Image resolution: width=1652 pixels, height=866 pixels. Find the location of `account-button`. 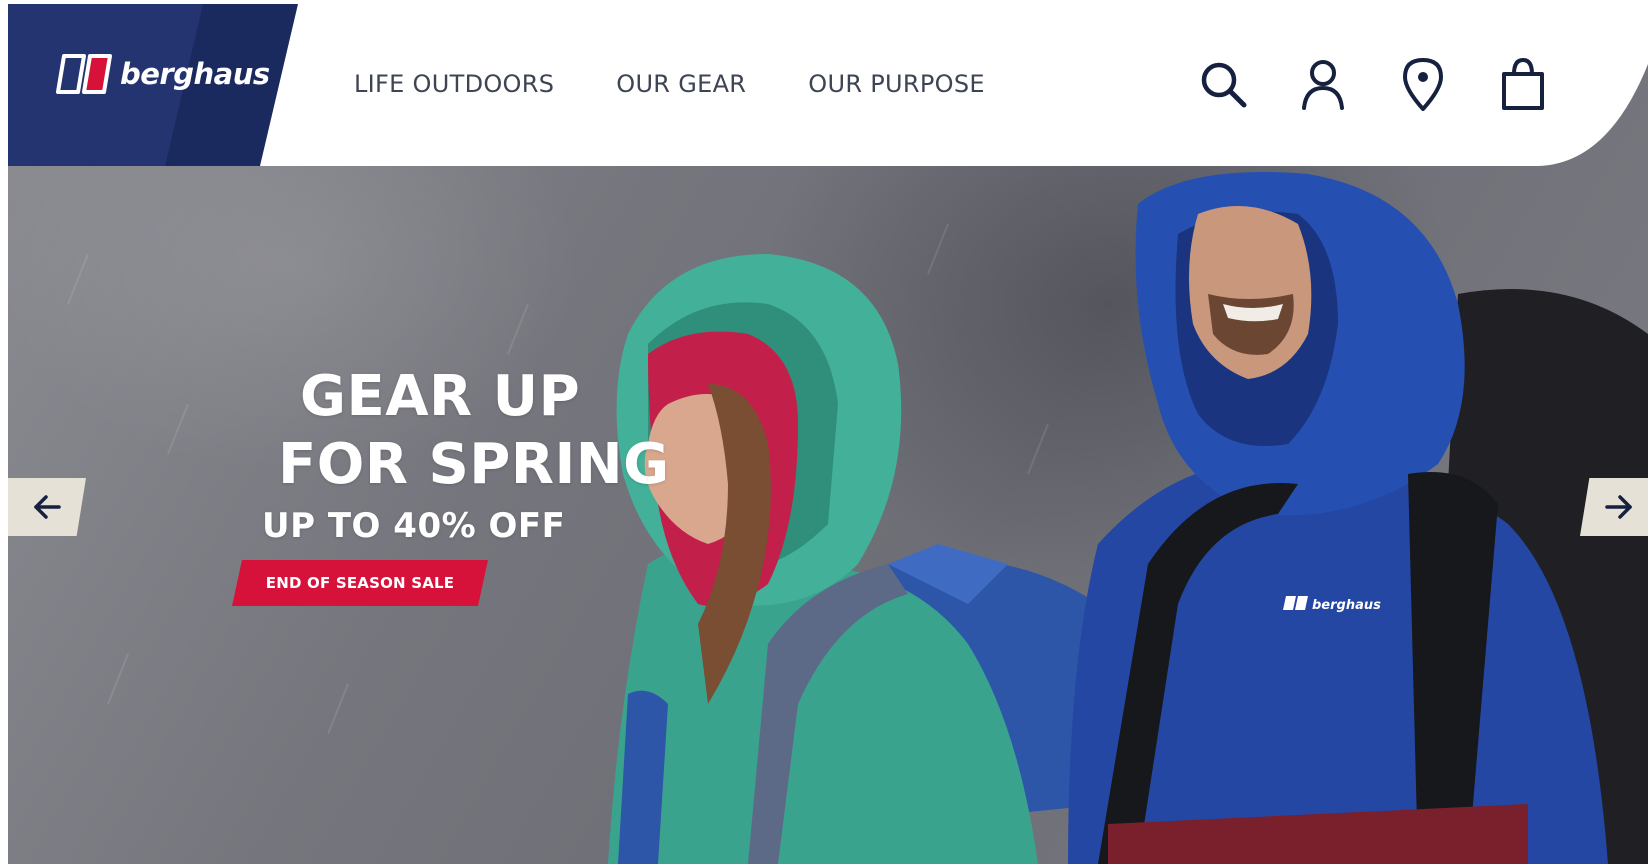

account-button is located at coordinates (1323, 84).